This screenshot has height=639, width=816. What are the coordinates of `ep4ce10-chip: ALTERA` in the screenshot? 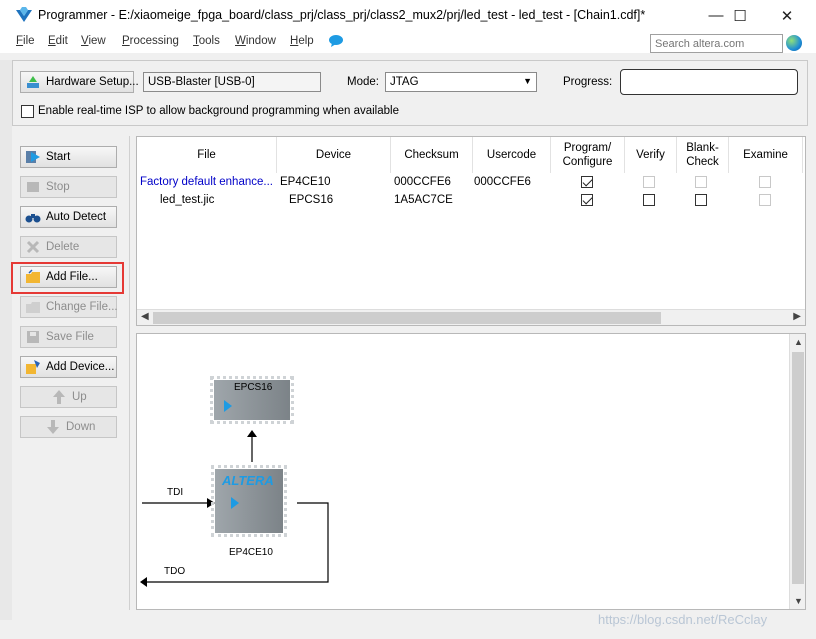 It's located at (249, 501).